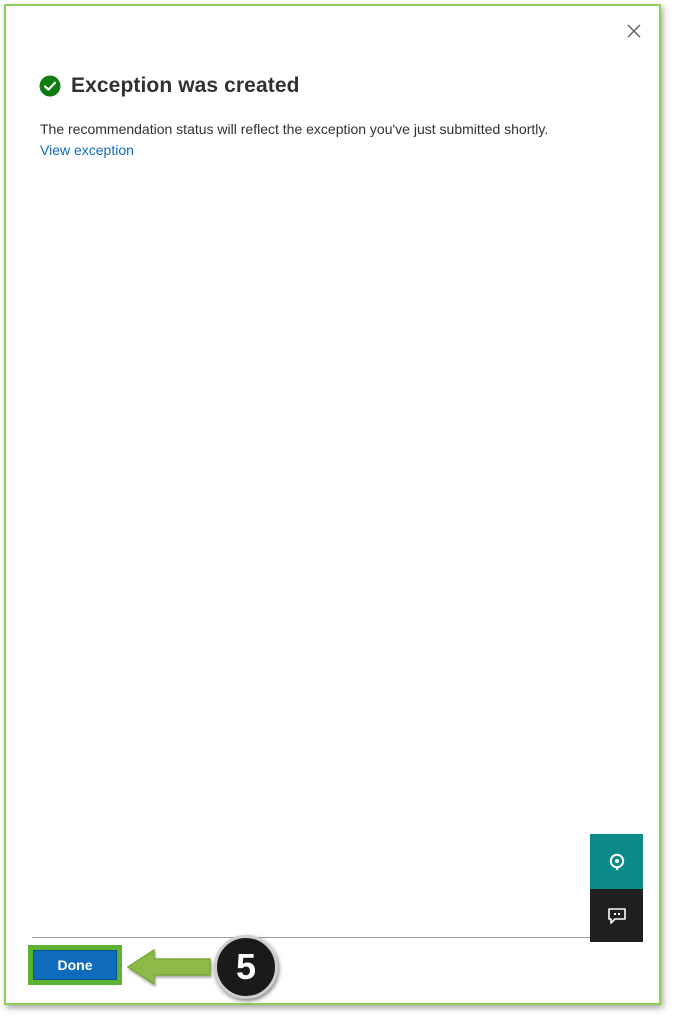 The image size is (676, 1019). What do you see at coordinates (50, 86) in the screenshot?
I see `check-circle-icon` at bounding box center [50, 86].